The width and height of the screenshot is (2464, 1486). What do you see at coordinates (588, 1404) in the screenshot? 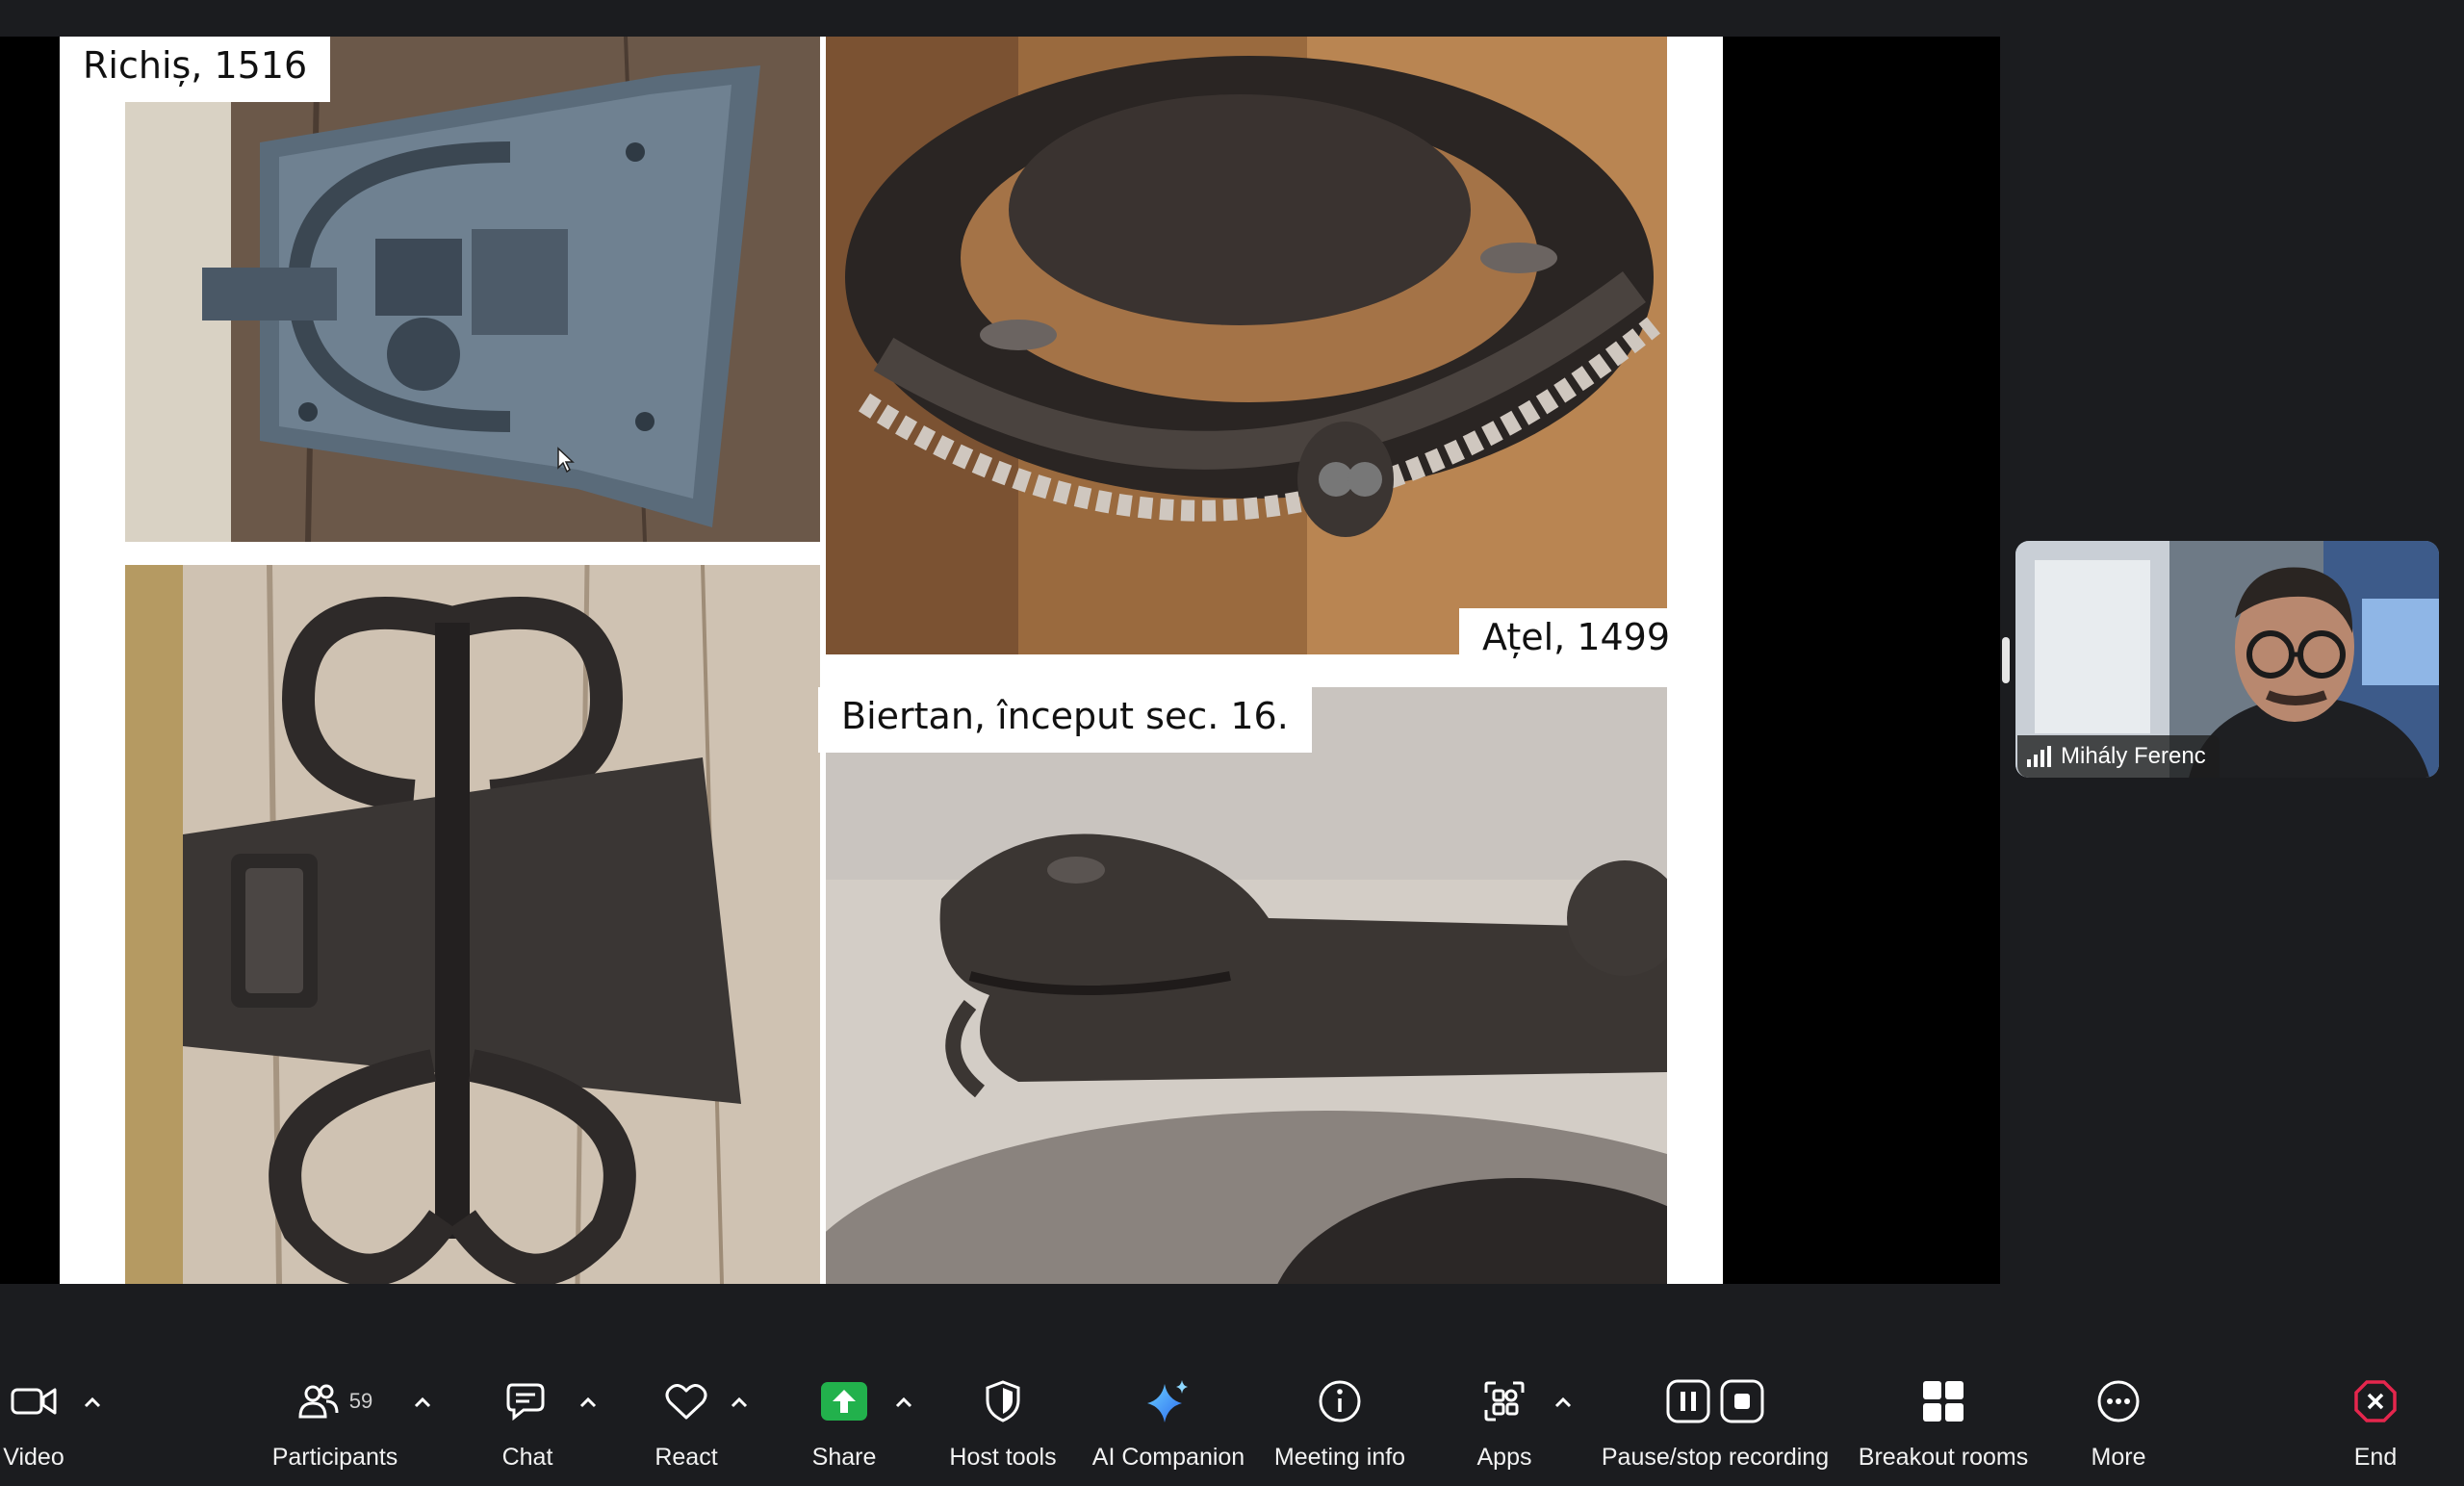
I see `chat-options-chevron-icon` at bounding box center [588, 1404].